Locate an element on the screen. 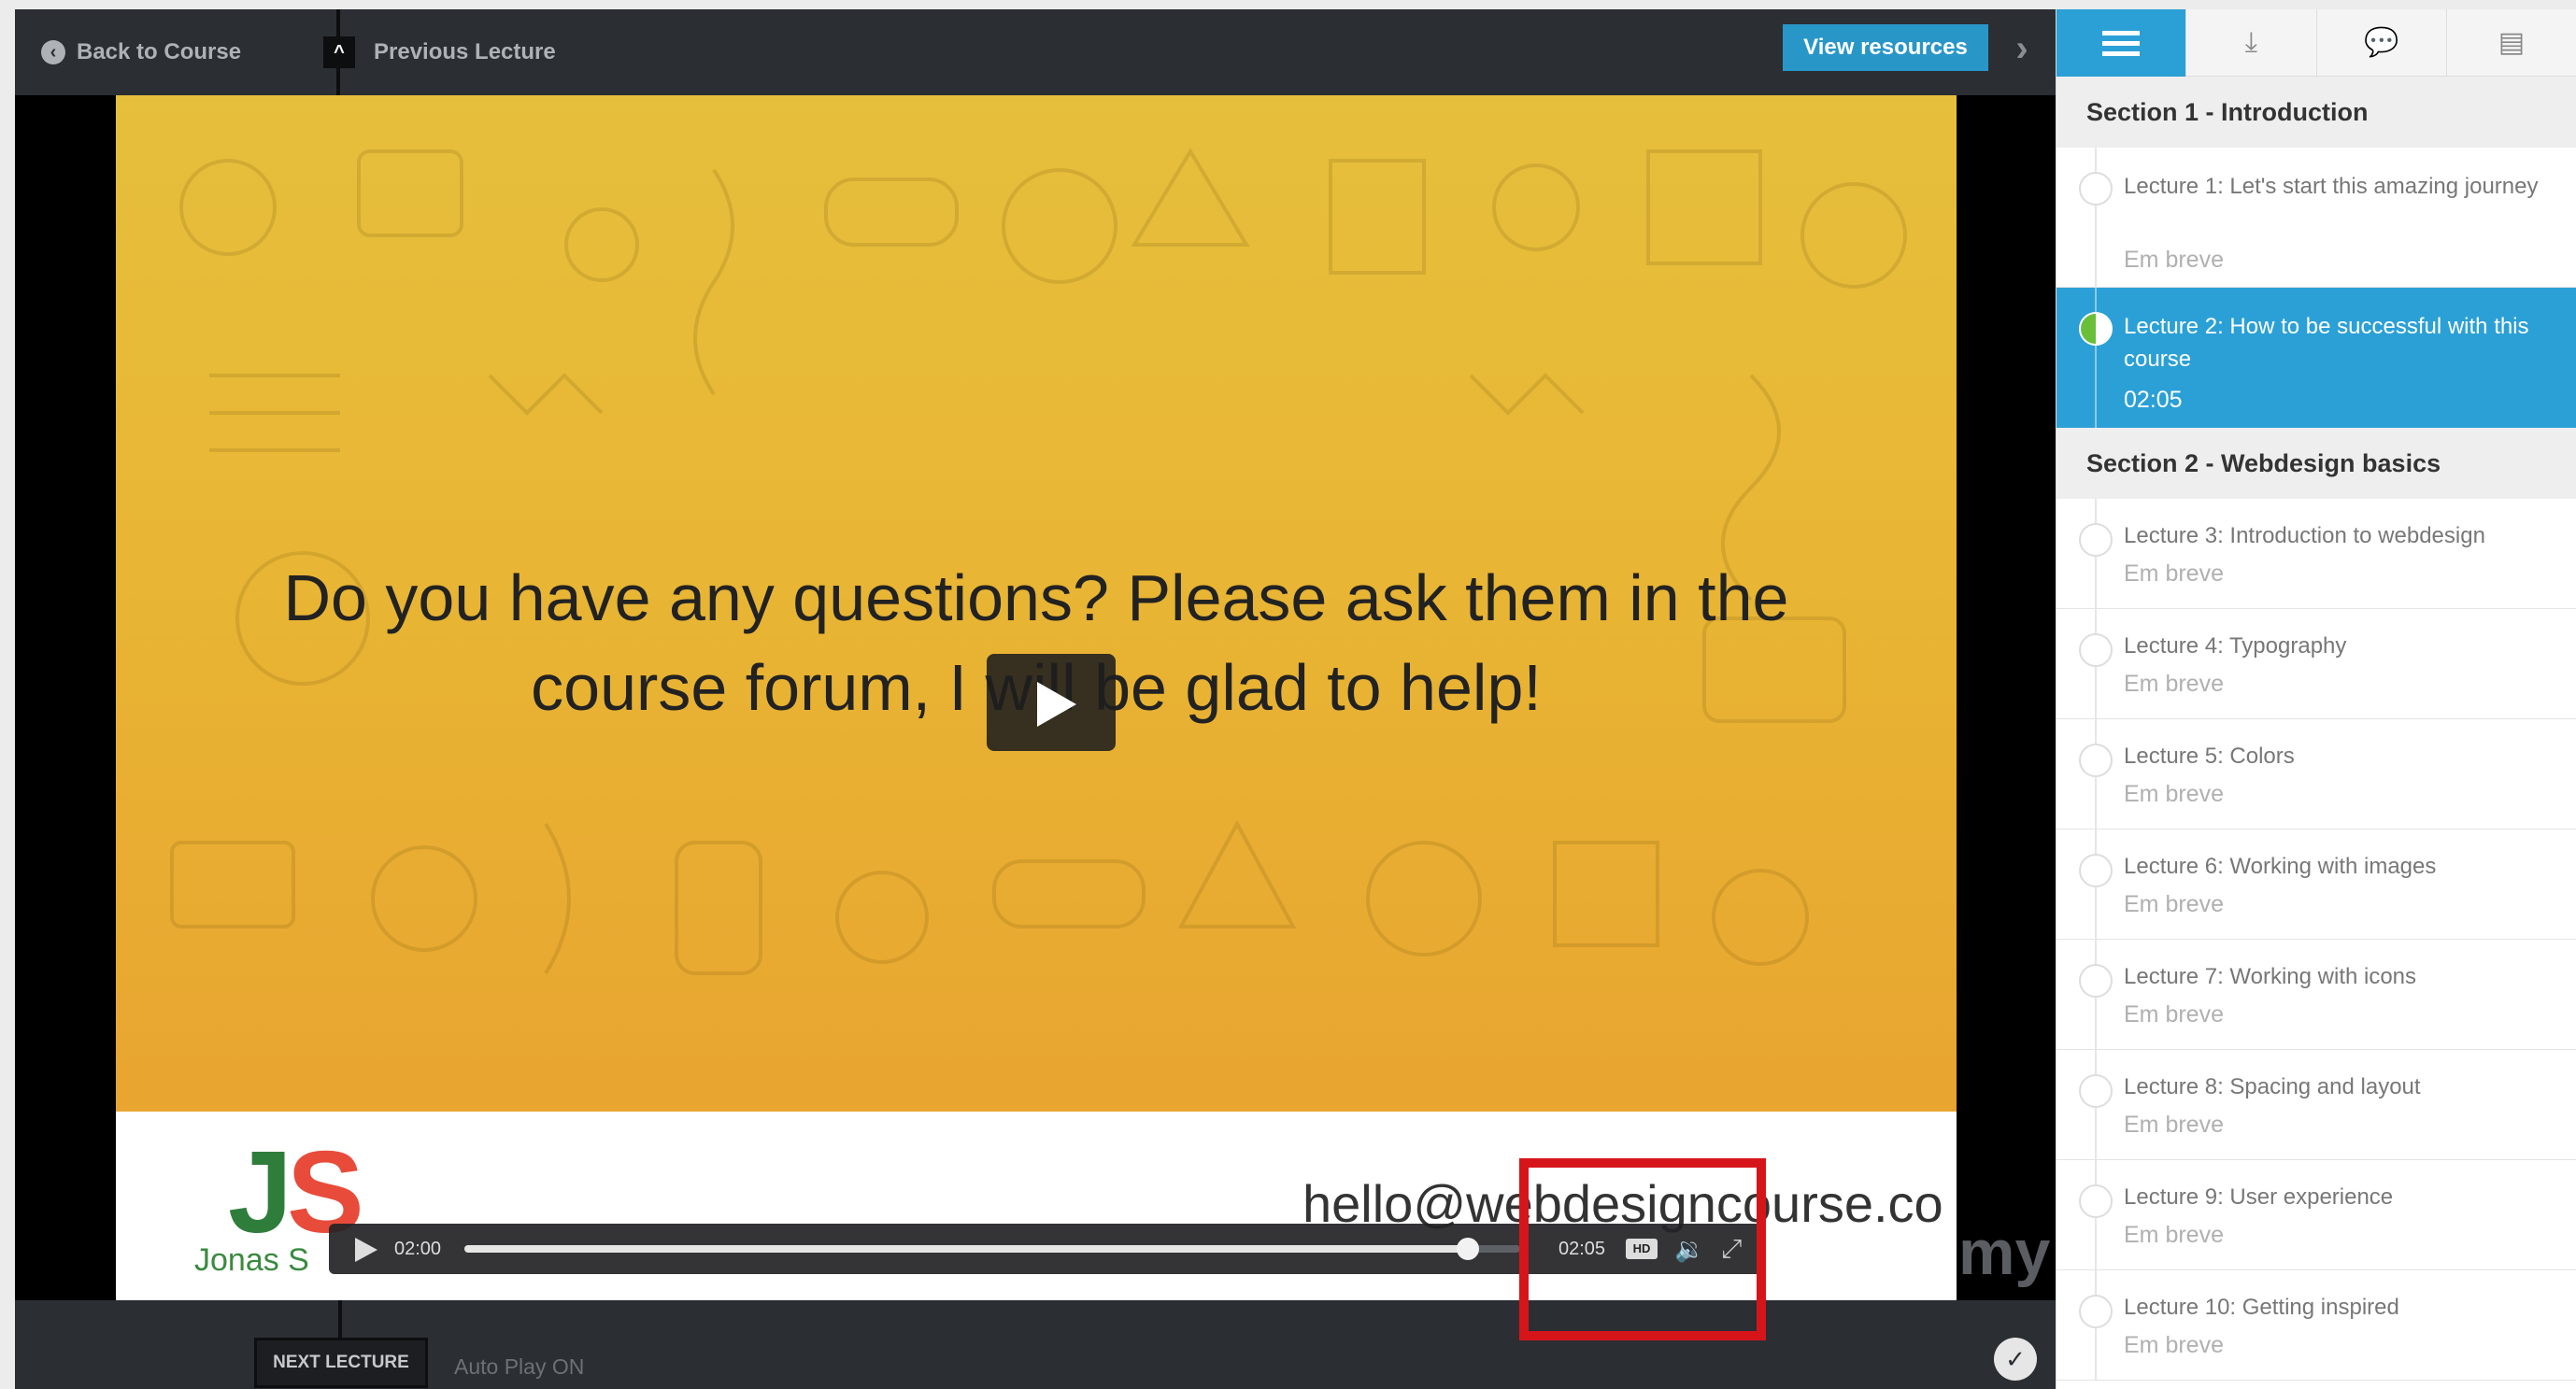  tab-discussion: 💬 is located at coordinates (2382, 43).